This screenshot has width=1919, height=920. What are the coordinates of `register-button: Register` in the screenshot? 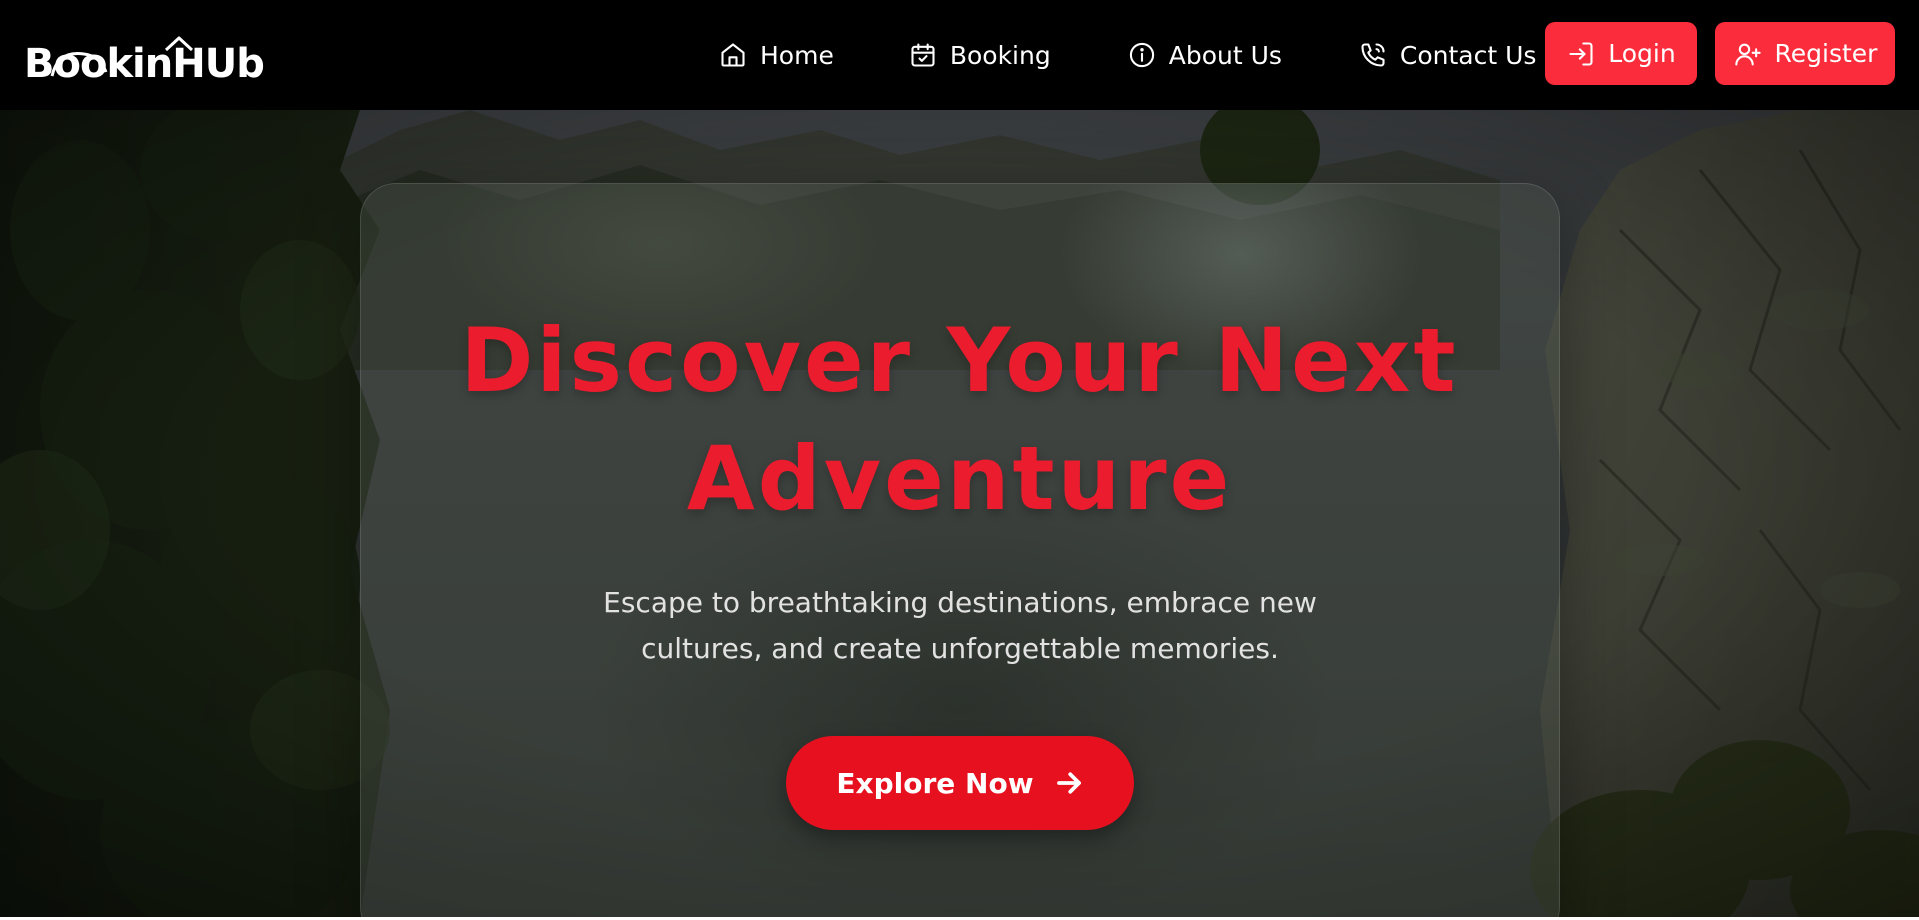 It's located at (1805, 53).